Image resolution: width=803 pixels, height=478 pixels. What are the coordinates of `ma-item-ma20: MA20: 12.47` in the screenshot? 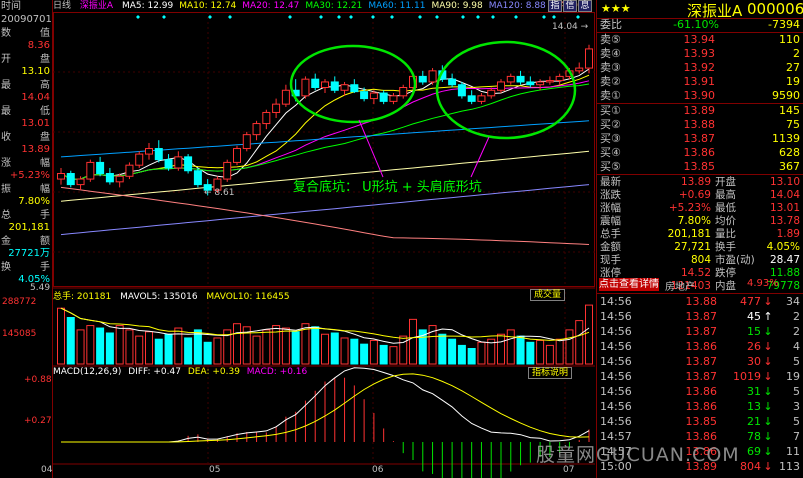 It's located at (271, 6).